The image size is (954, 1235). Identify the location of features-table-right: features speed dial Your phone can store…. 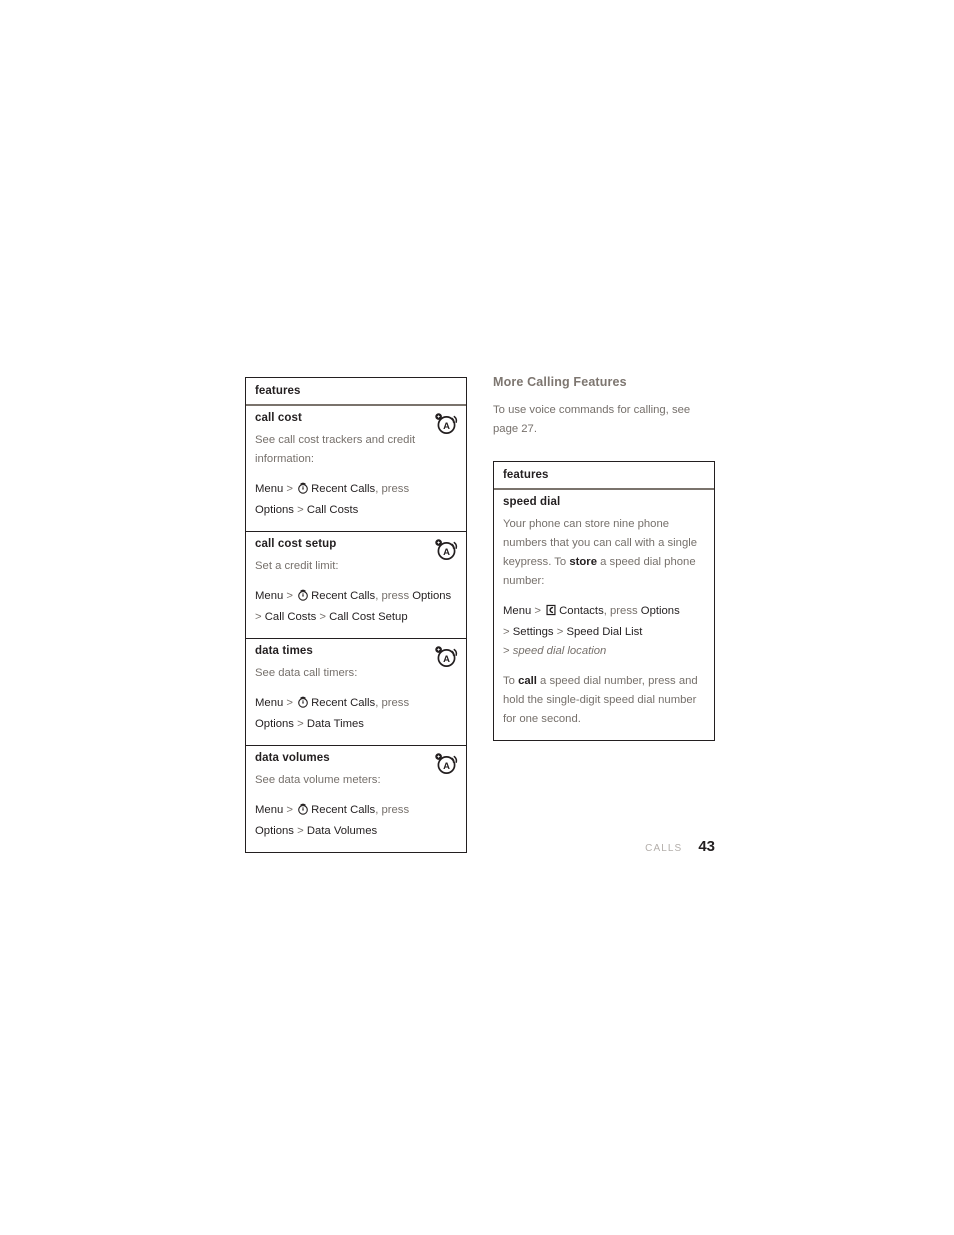
(604, 601).